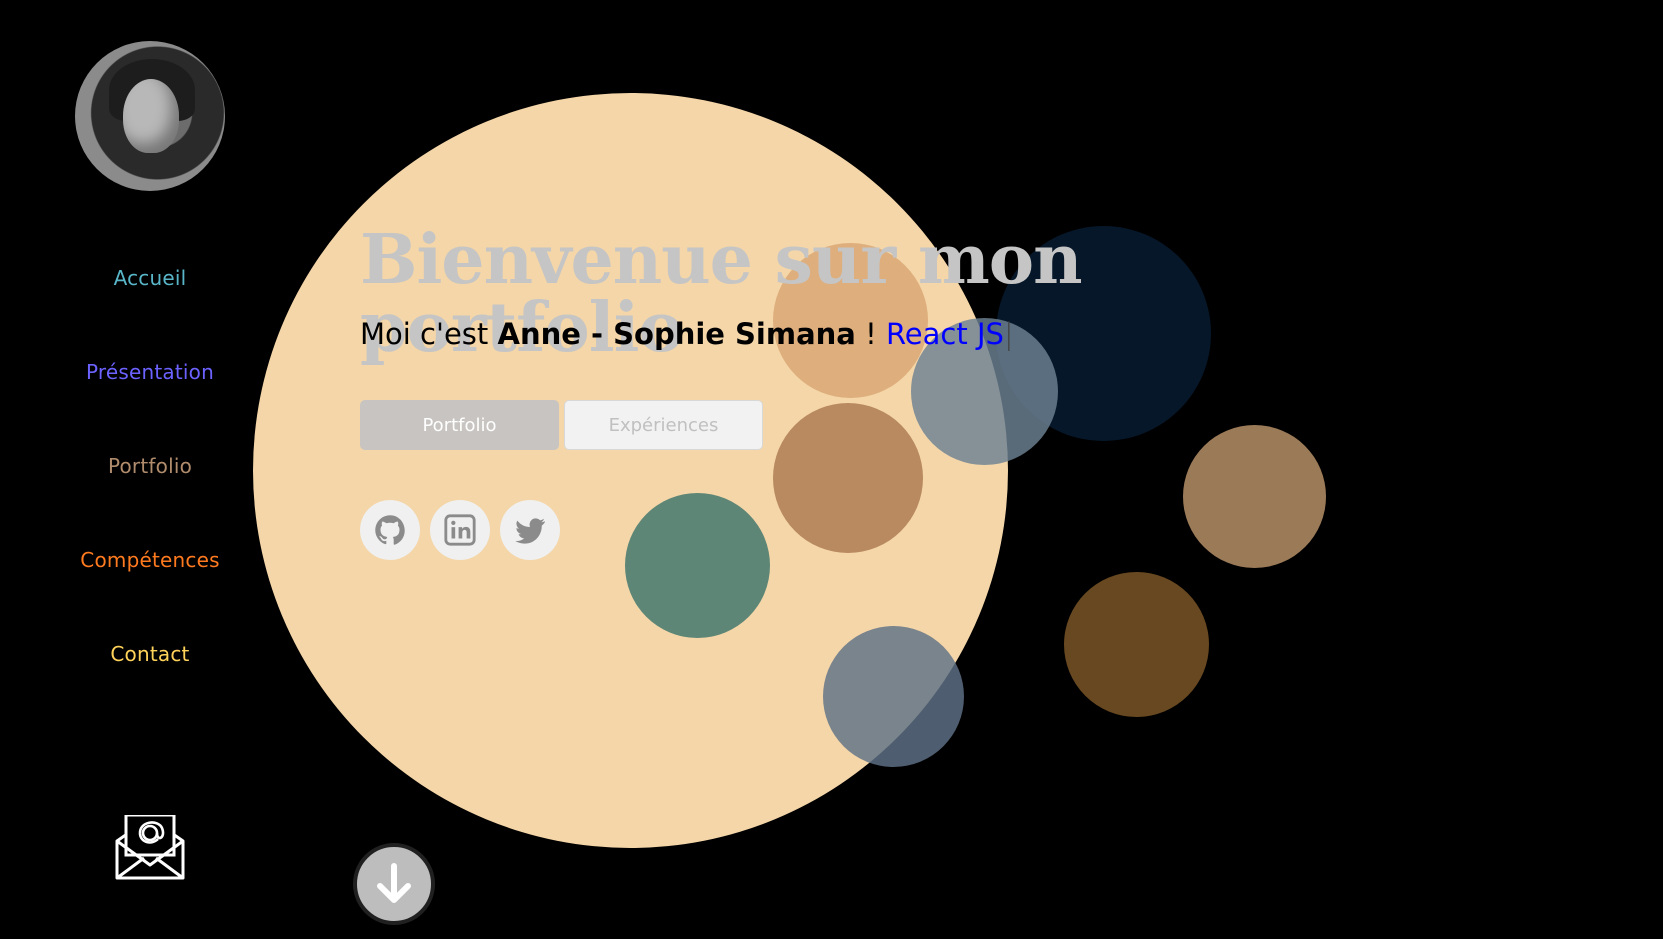 Image resolution: width=1663 pixels, height=939 pixels. Describe the element at coordinates (663, 425) in the screenshot. I see `experiences-button: Expériences` at that location.